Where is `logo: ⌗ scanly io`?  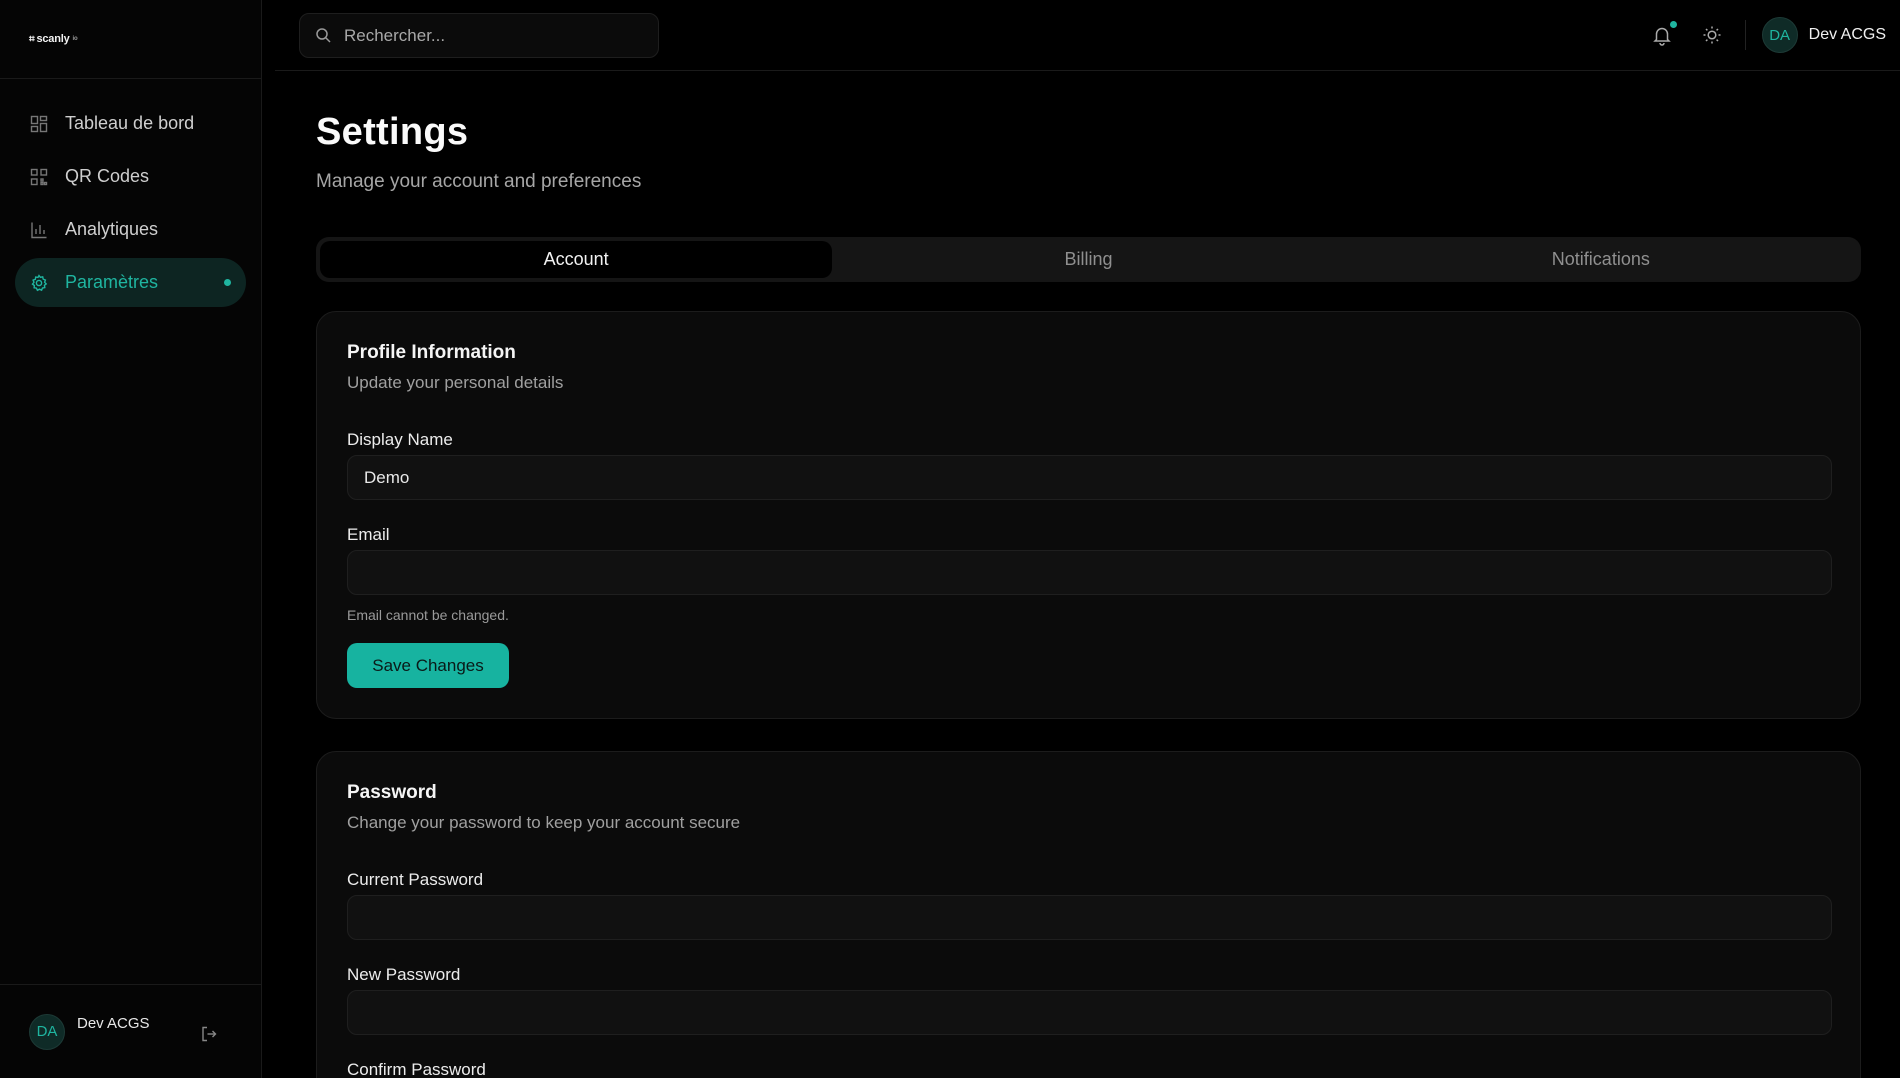 logo: ⌗ scanly io is located at coordinates (53, 39).